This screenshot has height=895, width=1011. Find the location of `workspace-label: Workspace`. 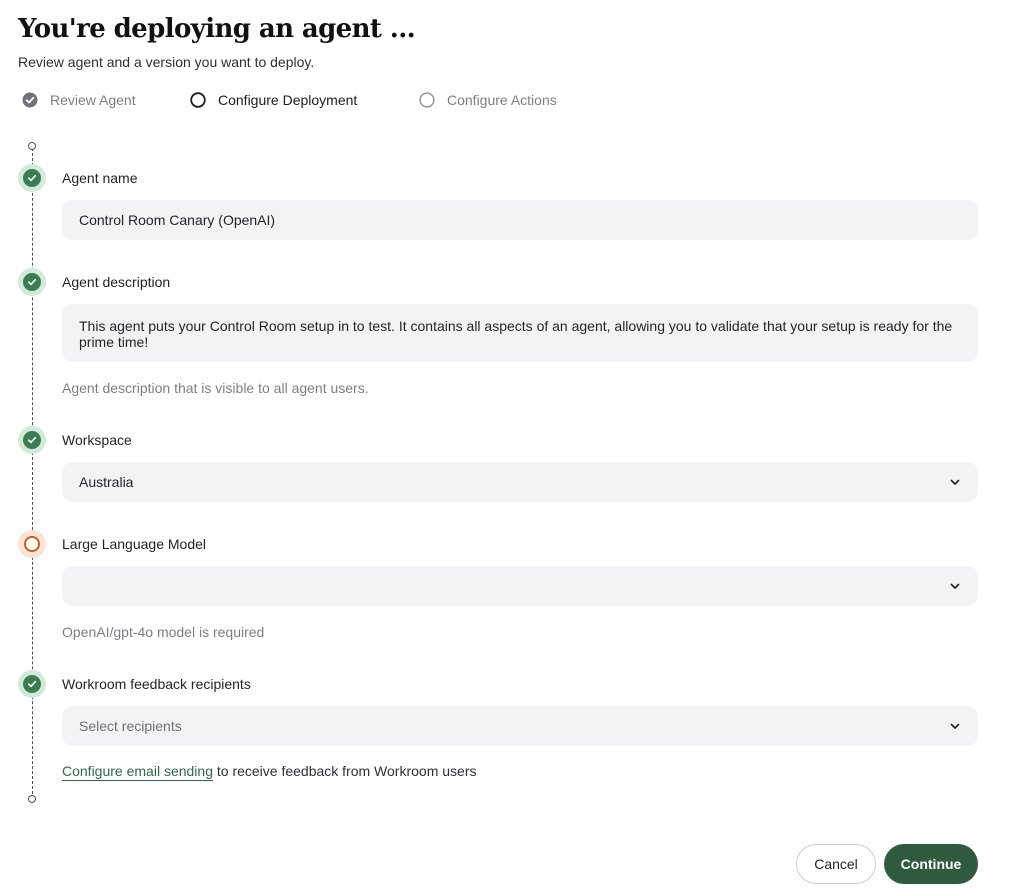

workspace-label: Workspace is located at coordinates (97, 440).